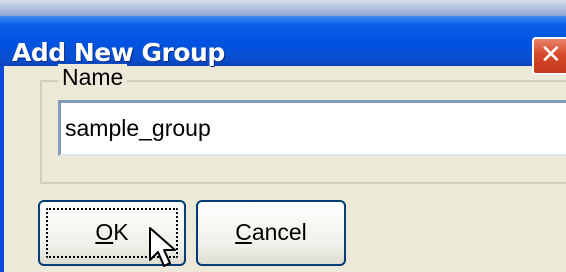  Describe the element at coordinates (162, 247) in the screenshot. I see `arrow-pointer-icon` at that location.